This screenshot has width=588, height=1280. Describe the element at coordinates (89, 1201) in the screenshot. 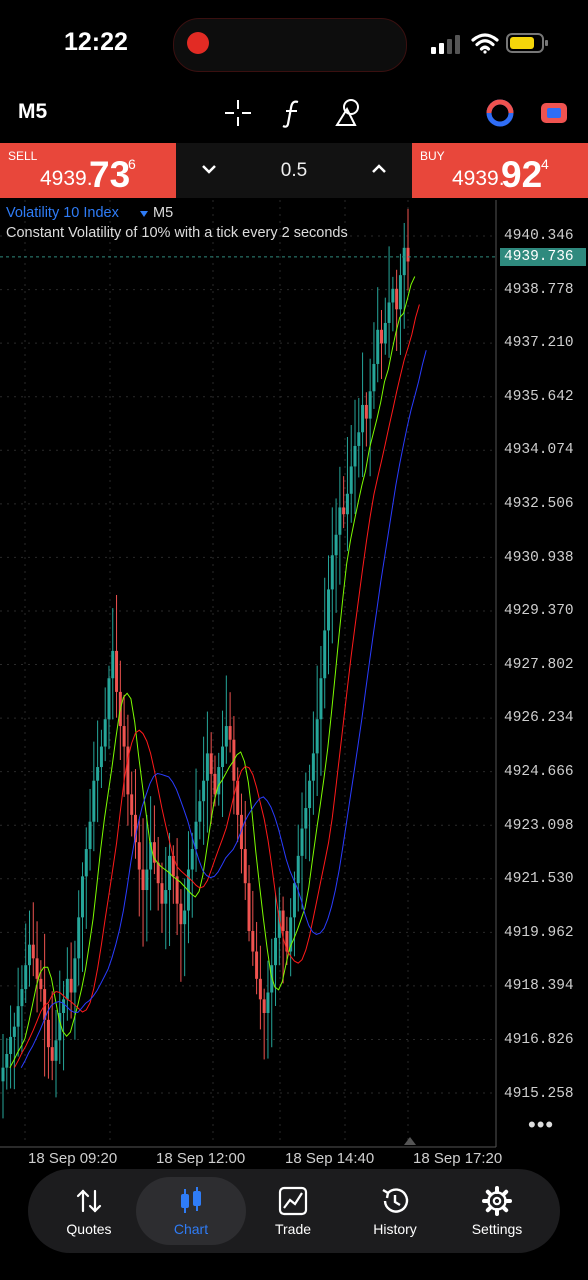

I see `quotes-icon` at that location.